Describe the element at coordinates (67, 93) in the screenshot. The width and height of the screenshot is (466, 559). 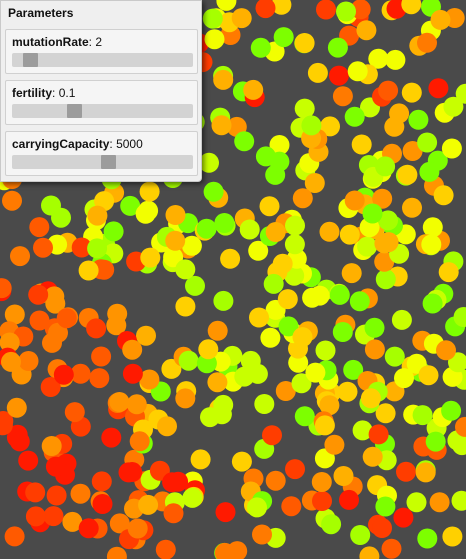
I see `param-value: 0.1` at that location.